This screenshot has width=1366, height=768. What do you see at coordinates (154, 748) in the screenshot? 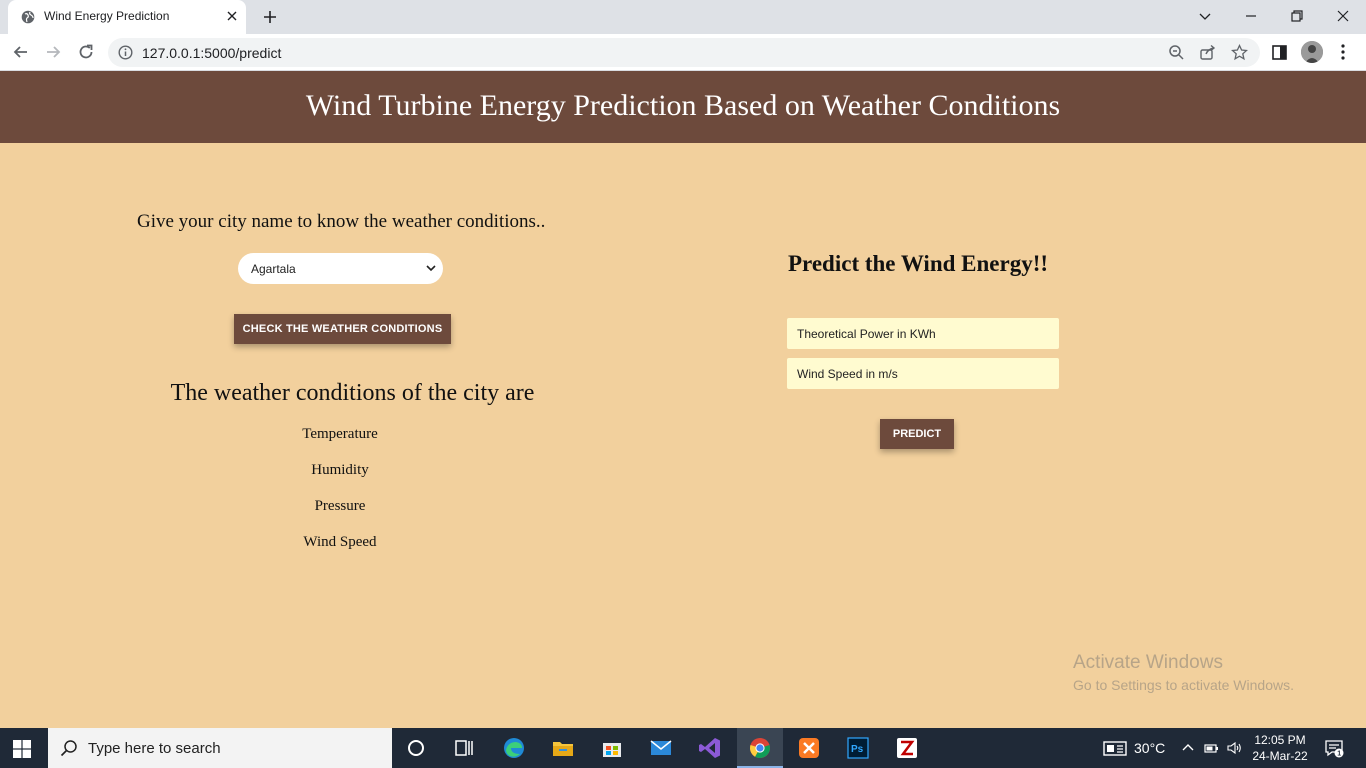
I see `taskbar-search-placeholder: Type here to search` at bounding box center [154, 748].